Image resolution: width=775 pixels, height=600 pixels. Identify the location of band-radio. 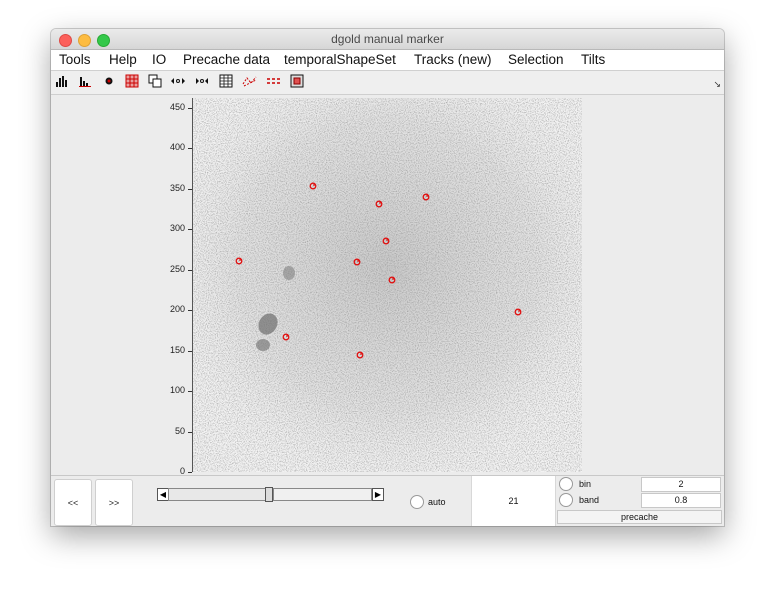
(566, 500).